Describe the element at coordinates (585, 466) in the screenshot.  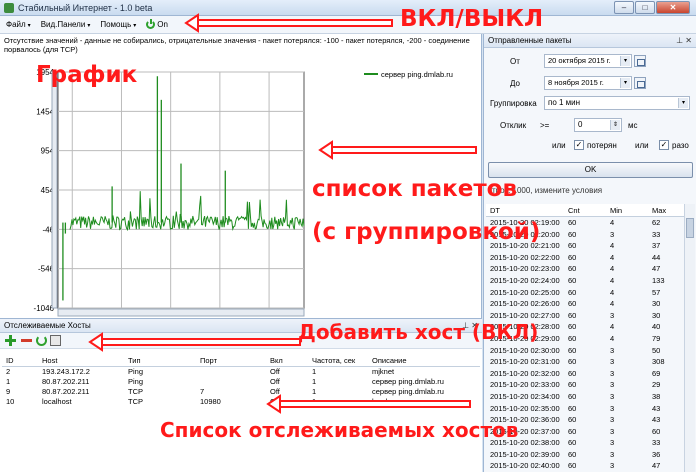
I see `table-row: 2015-10-20 02:40:00 60 3 47` at that location.